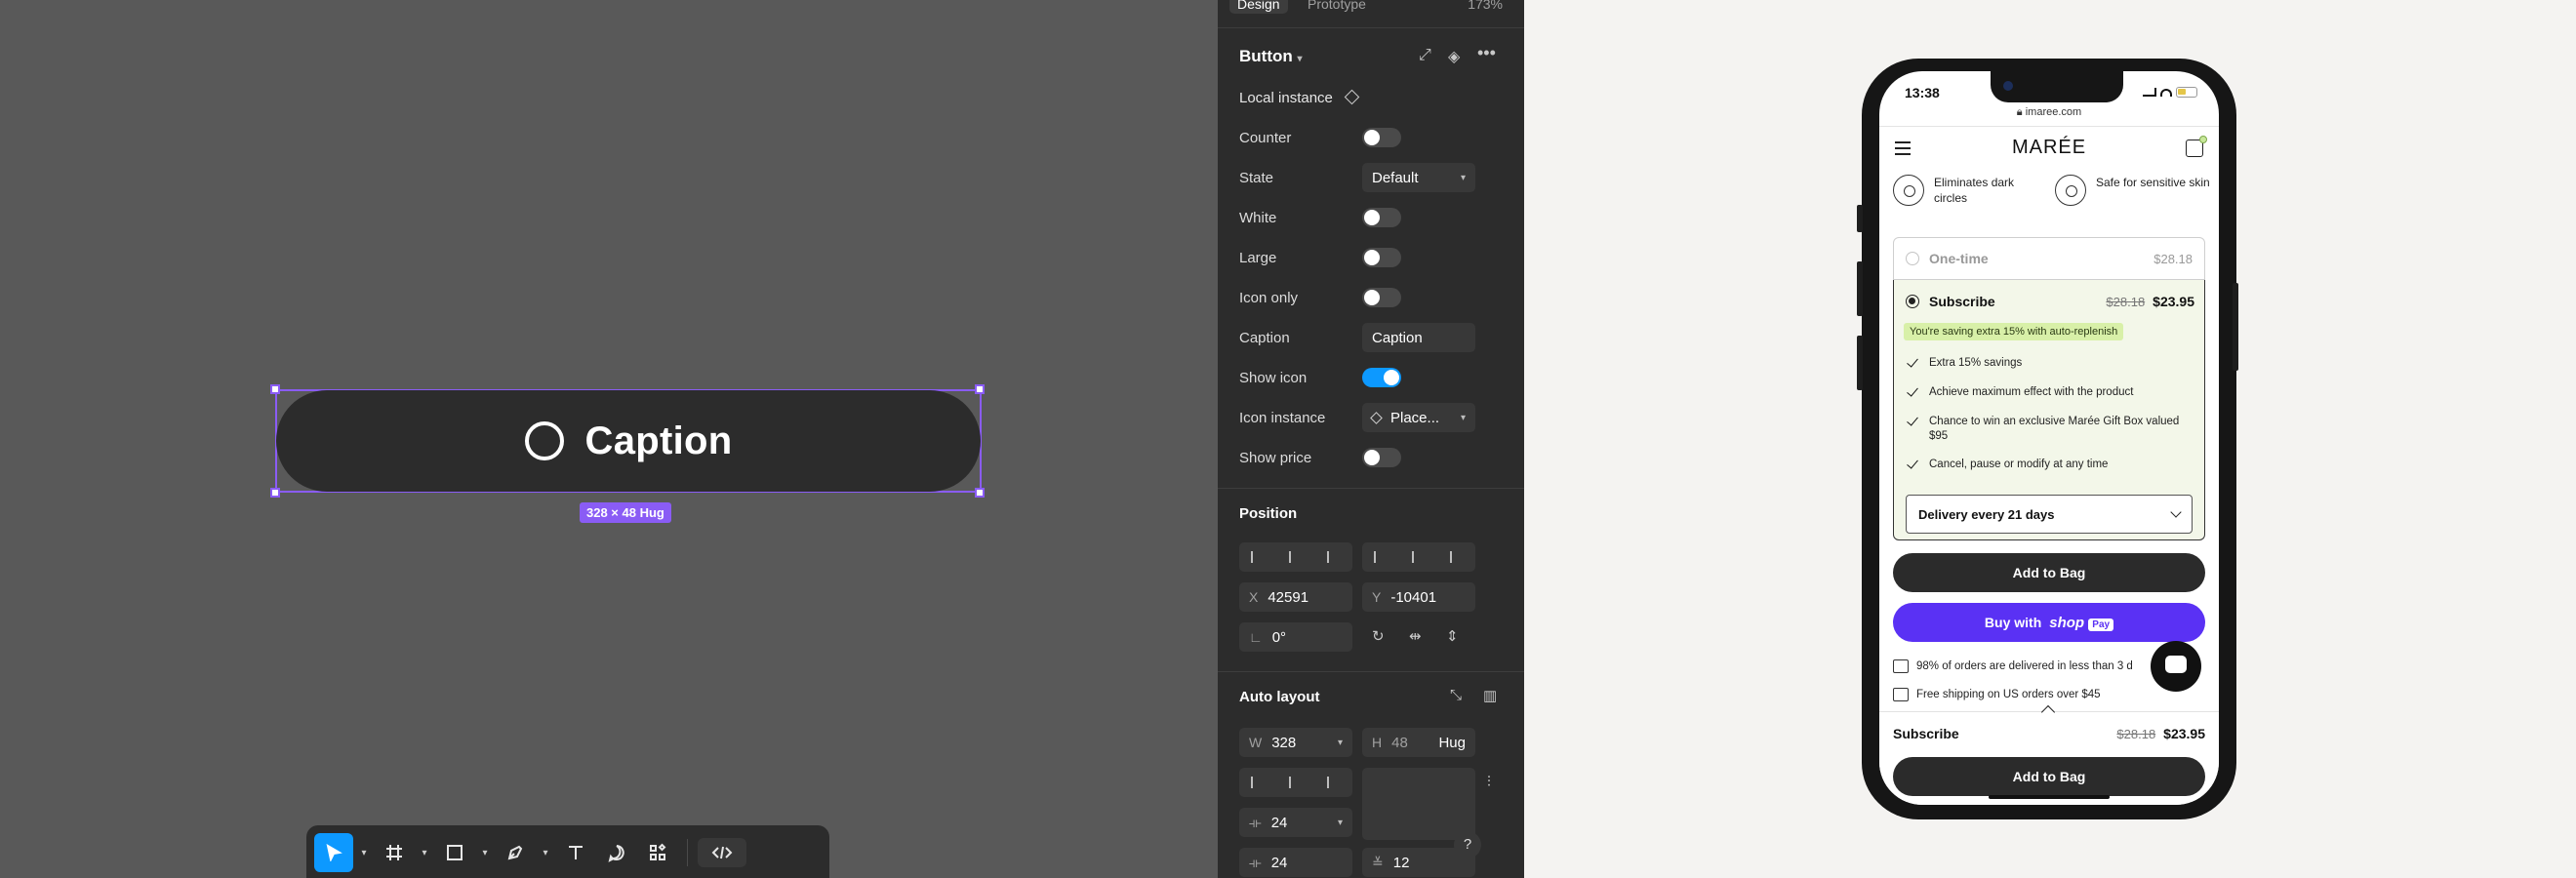  What do you see at coordinates (2049, 148) in the screenshot?
I see `brand-logo: MARÉE` at bounding box center [2049, 148].